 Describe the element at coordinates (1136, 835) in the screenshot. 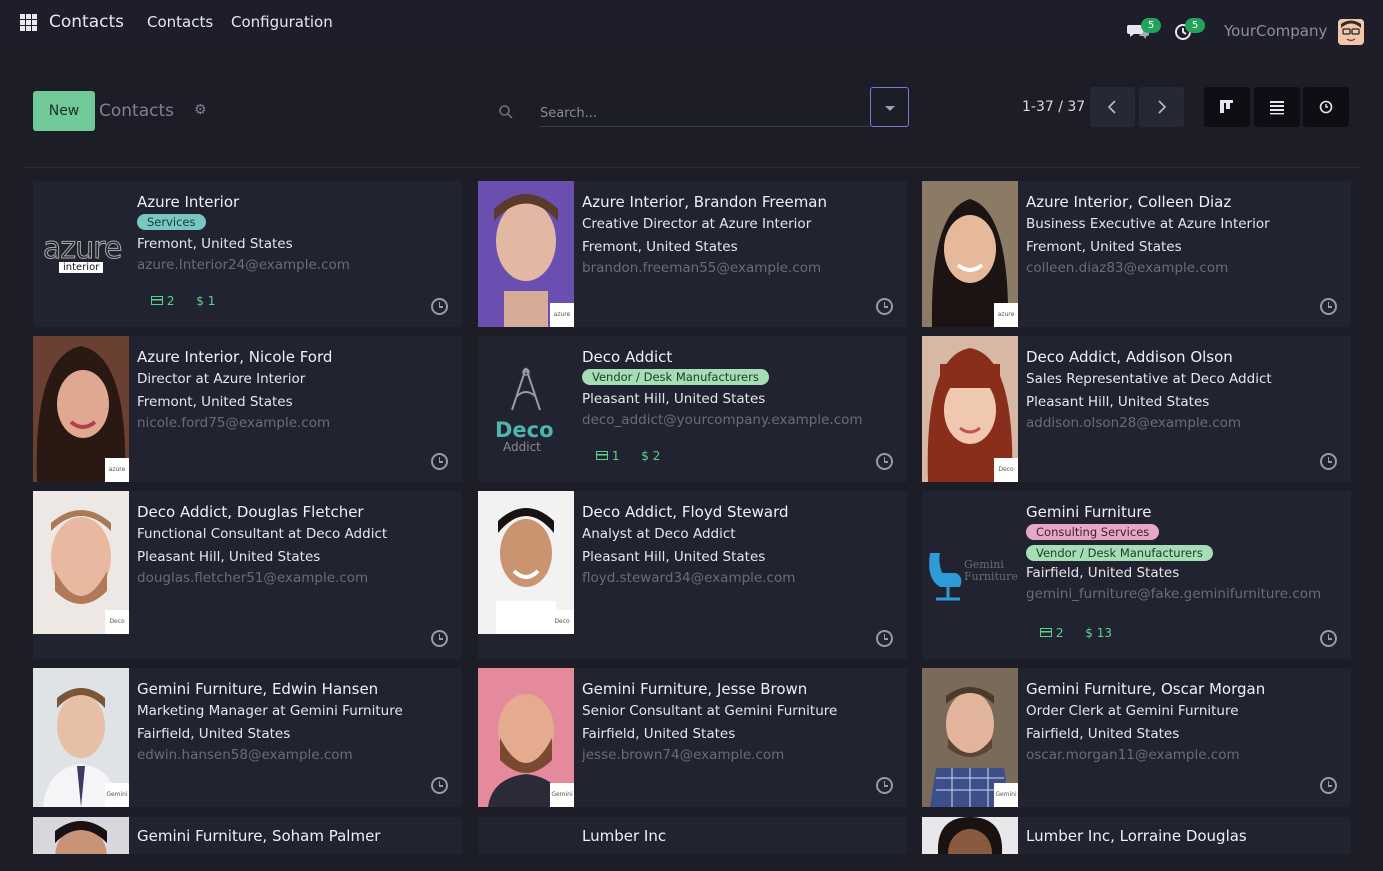

I see `contact-card: Lumber Inc, Lorraine Douglas` at that location.